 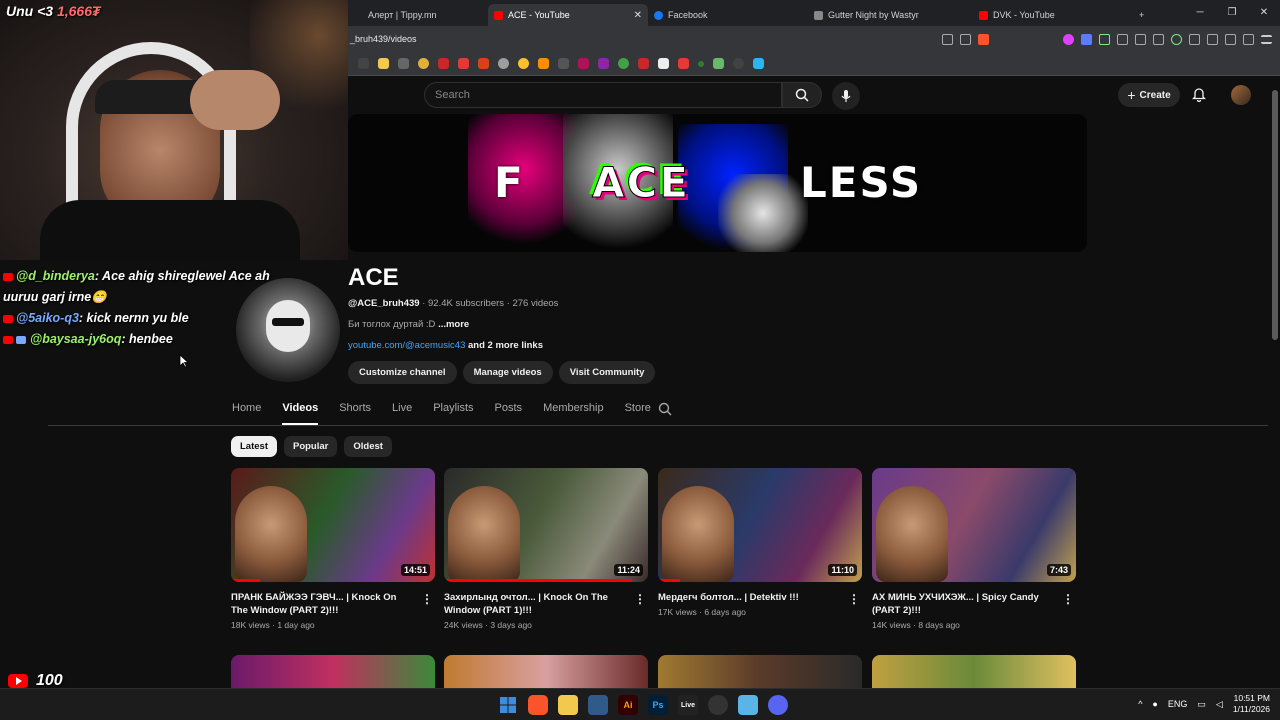 I want to click on search-input: Search, so click(x=603, y=95).